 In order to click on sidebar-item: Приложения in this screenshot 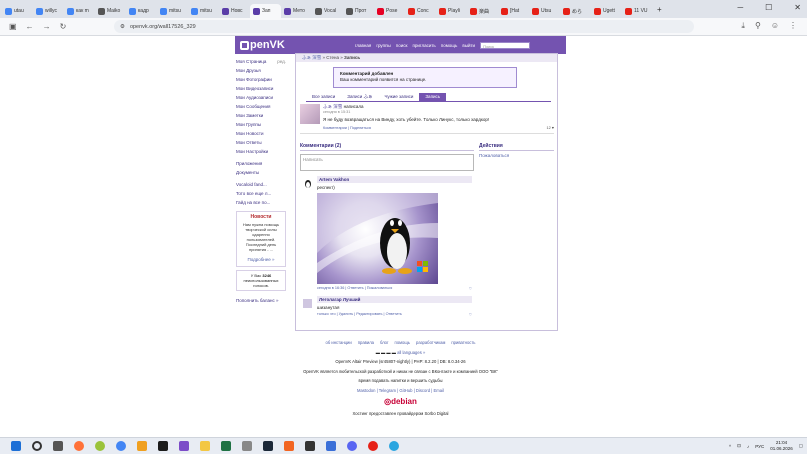, I will do `click(261, 163)`.